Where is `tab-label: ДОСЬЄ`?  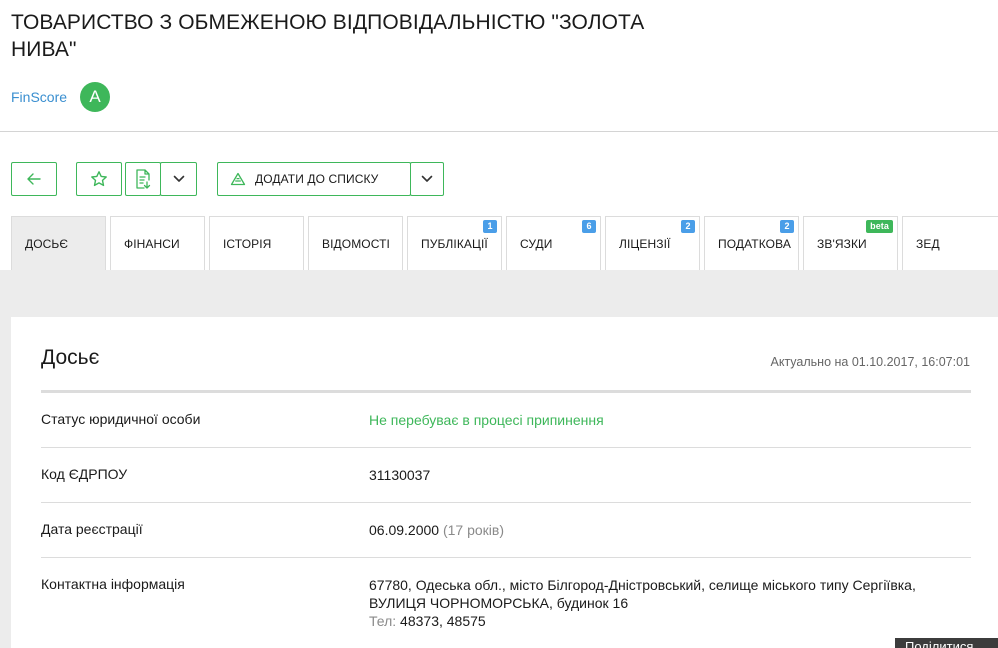
tab-label: ДОСЬЄ is located at coordinates (47, 244).